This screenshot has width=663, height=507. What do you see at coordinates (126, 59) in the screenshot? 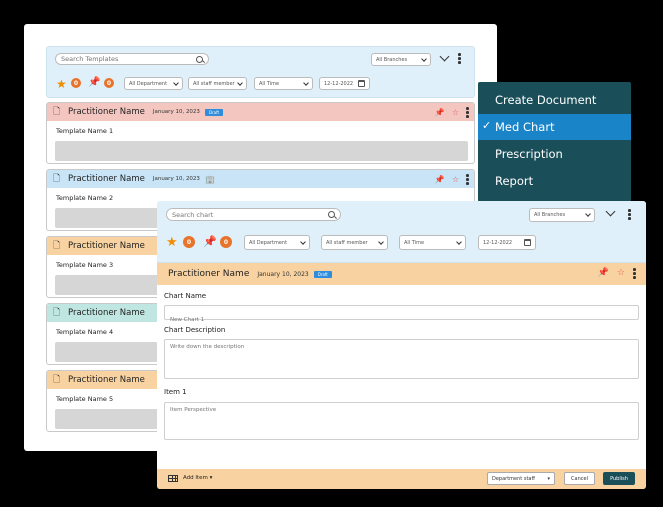
I see `search-templates-input` at bounding box center [126, 59].